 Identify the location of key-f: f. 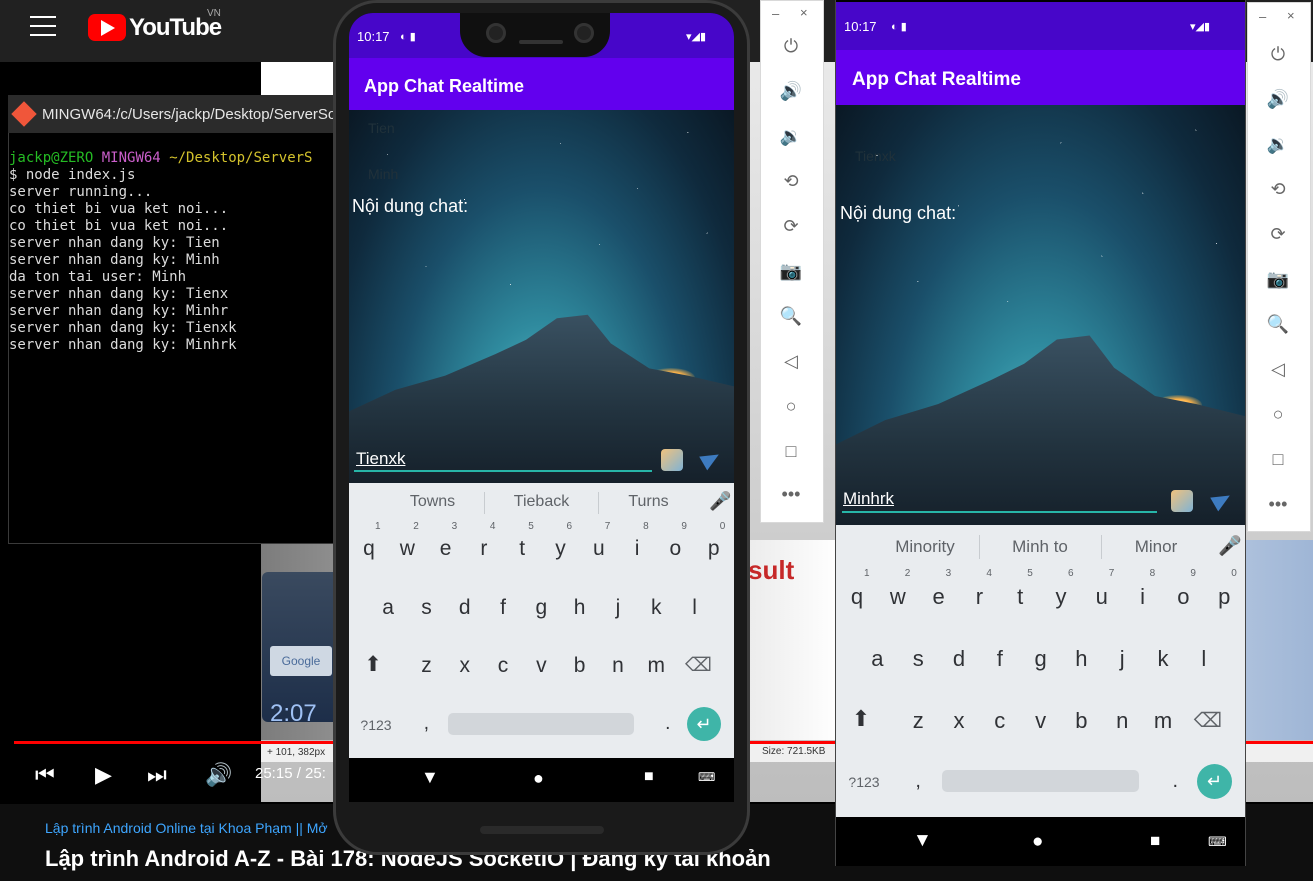
(503, 608).